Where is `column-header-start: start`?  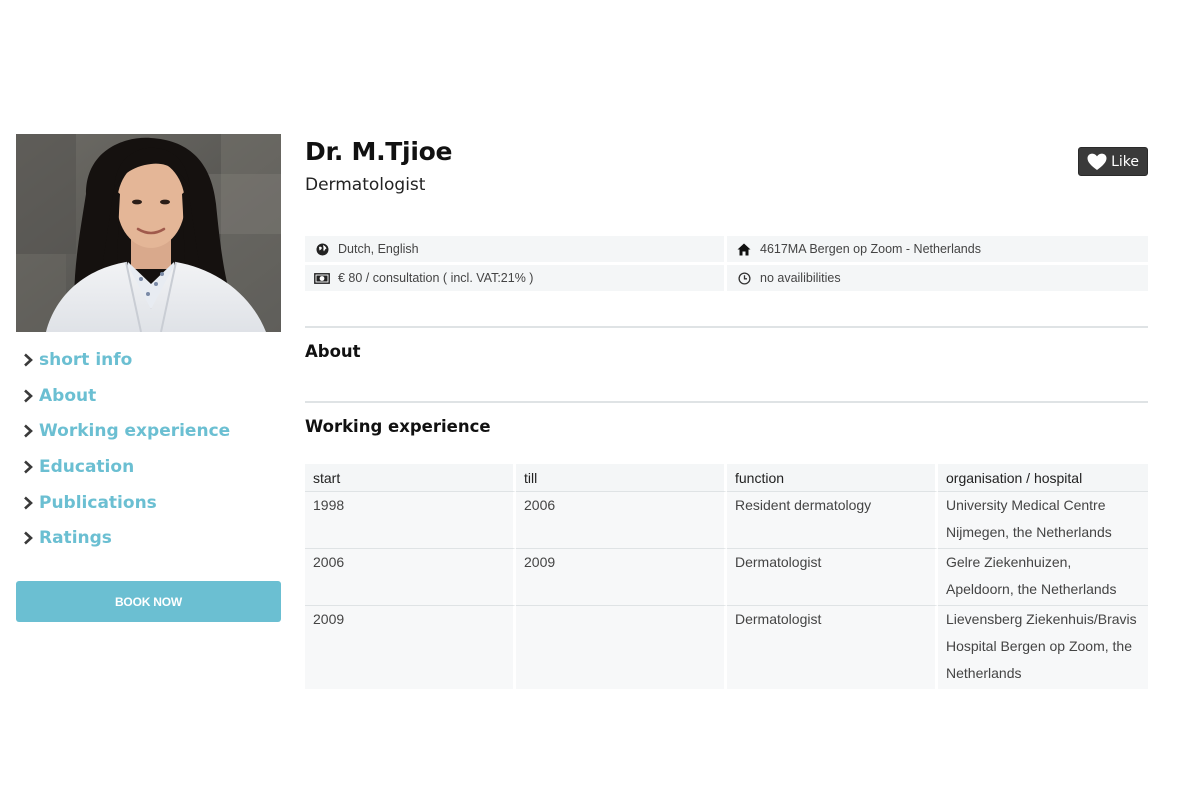 column-header-start: start is located at coordinates (410, 478).